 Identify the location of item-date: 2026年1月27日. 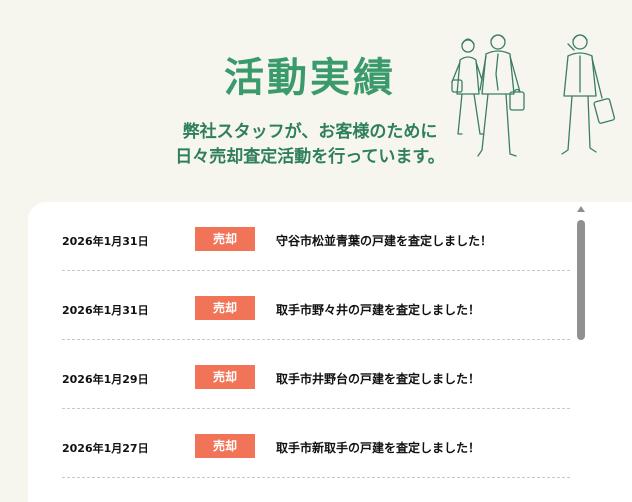
(105, 448).